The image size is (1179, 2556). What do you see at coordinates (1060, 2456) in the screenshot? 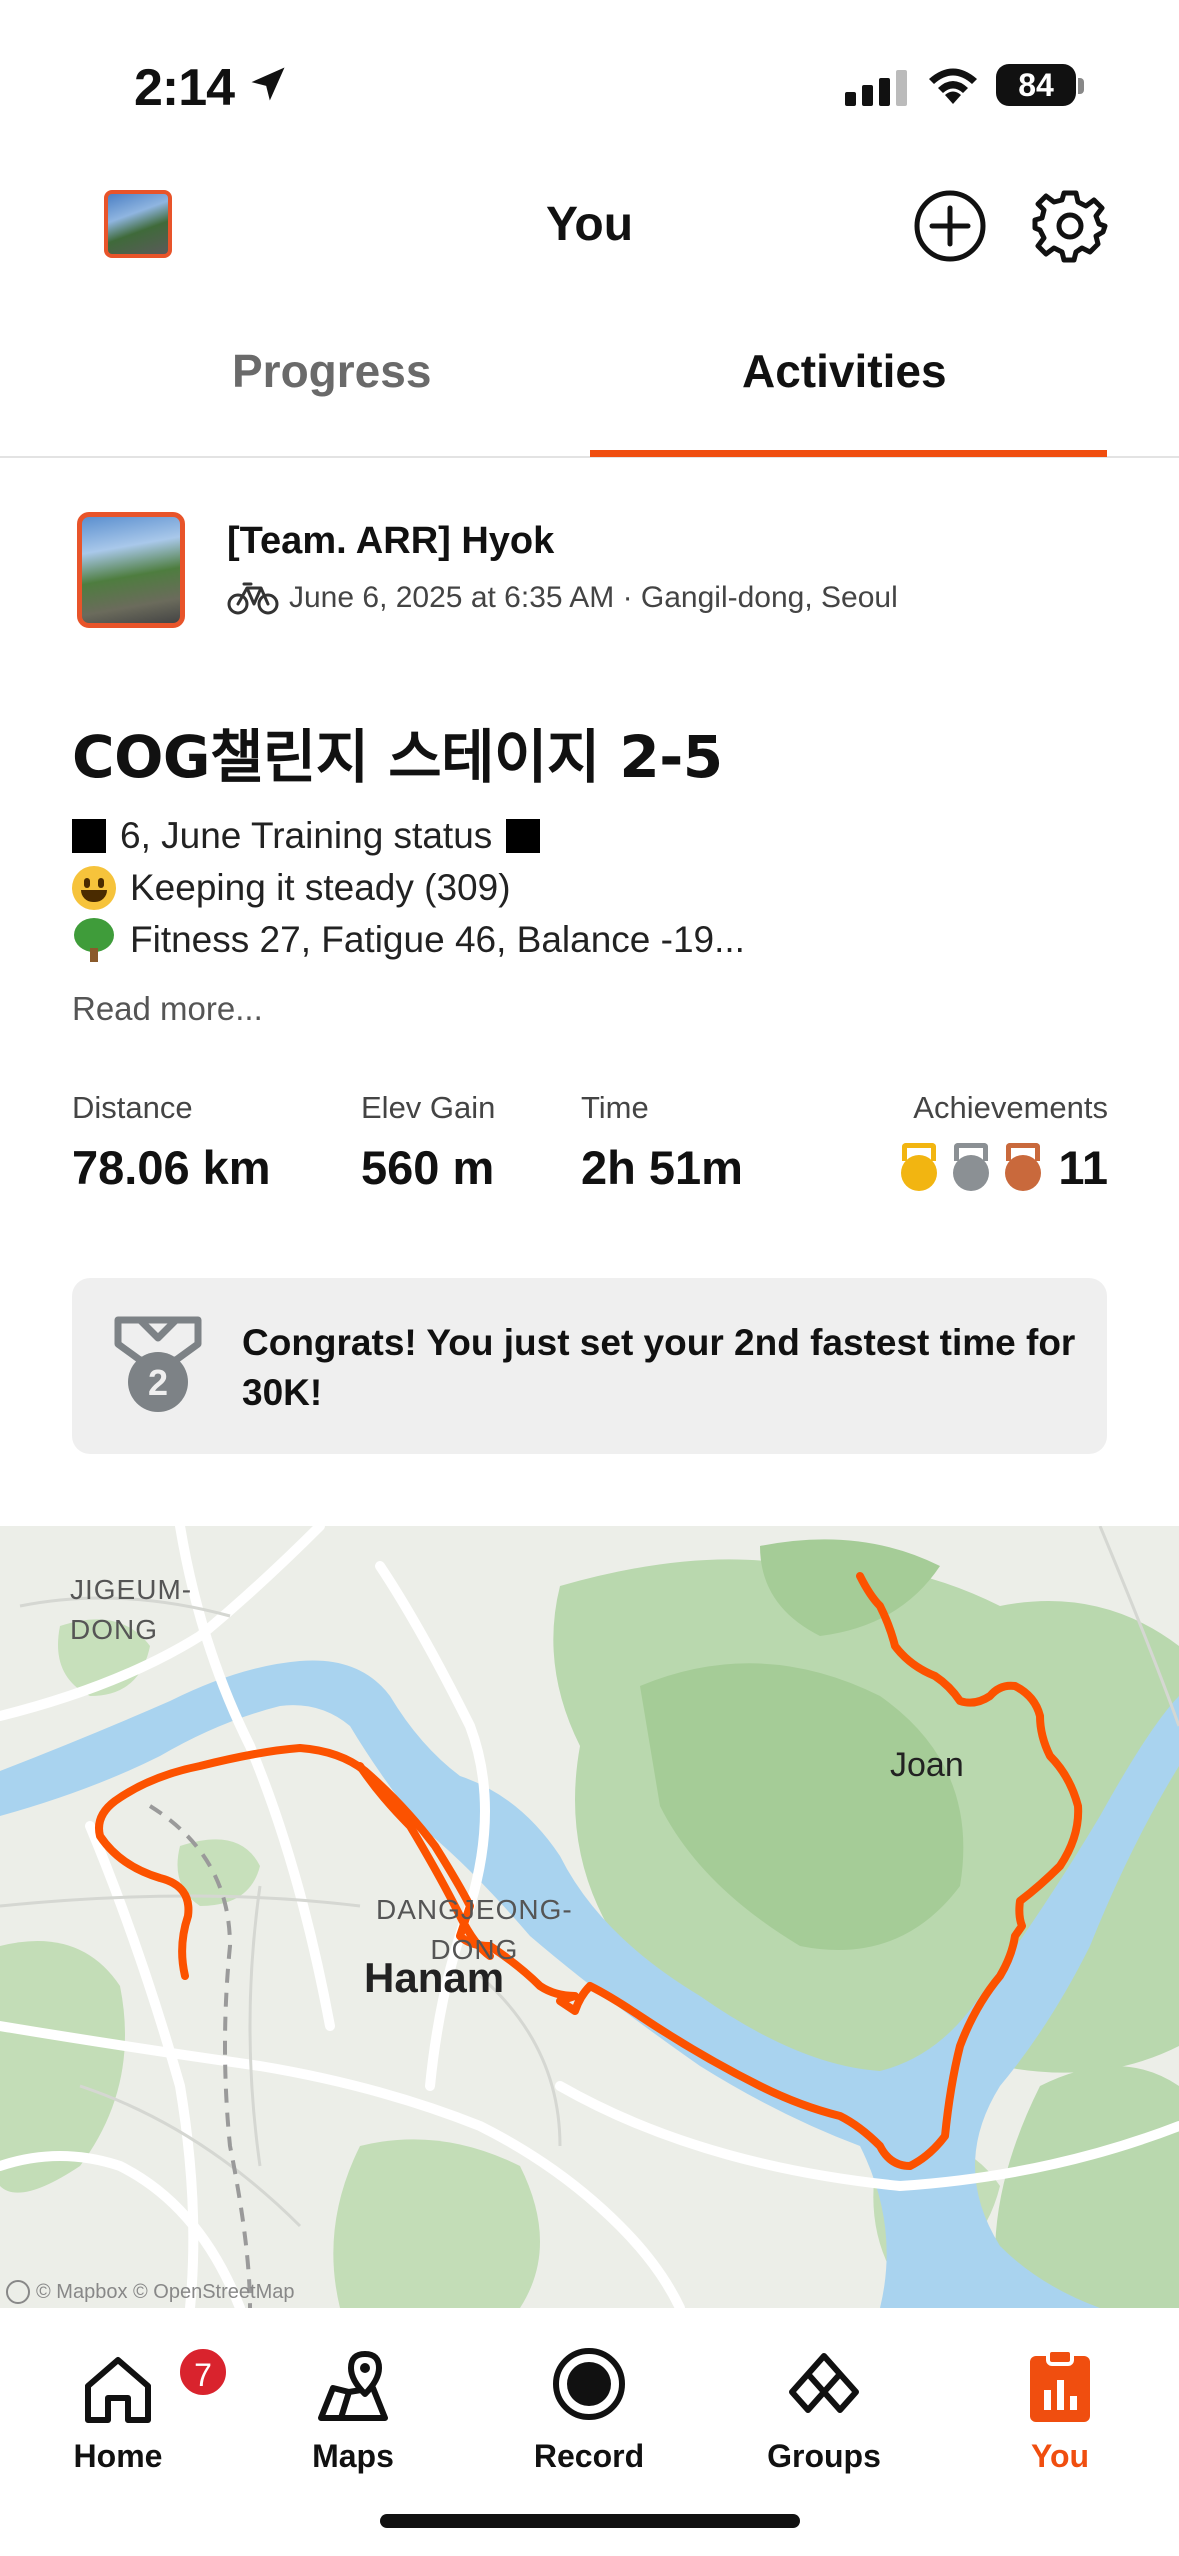
I see `tab-label: You` at bounding box center [1060, 2456].